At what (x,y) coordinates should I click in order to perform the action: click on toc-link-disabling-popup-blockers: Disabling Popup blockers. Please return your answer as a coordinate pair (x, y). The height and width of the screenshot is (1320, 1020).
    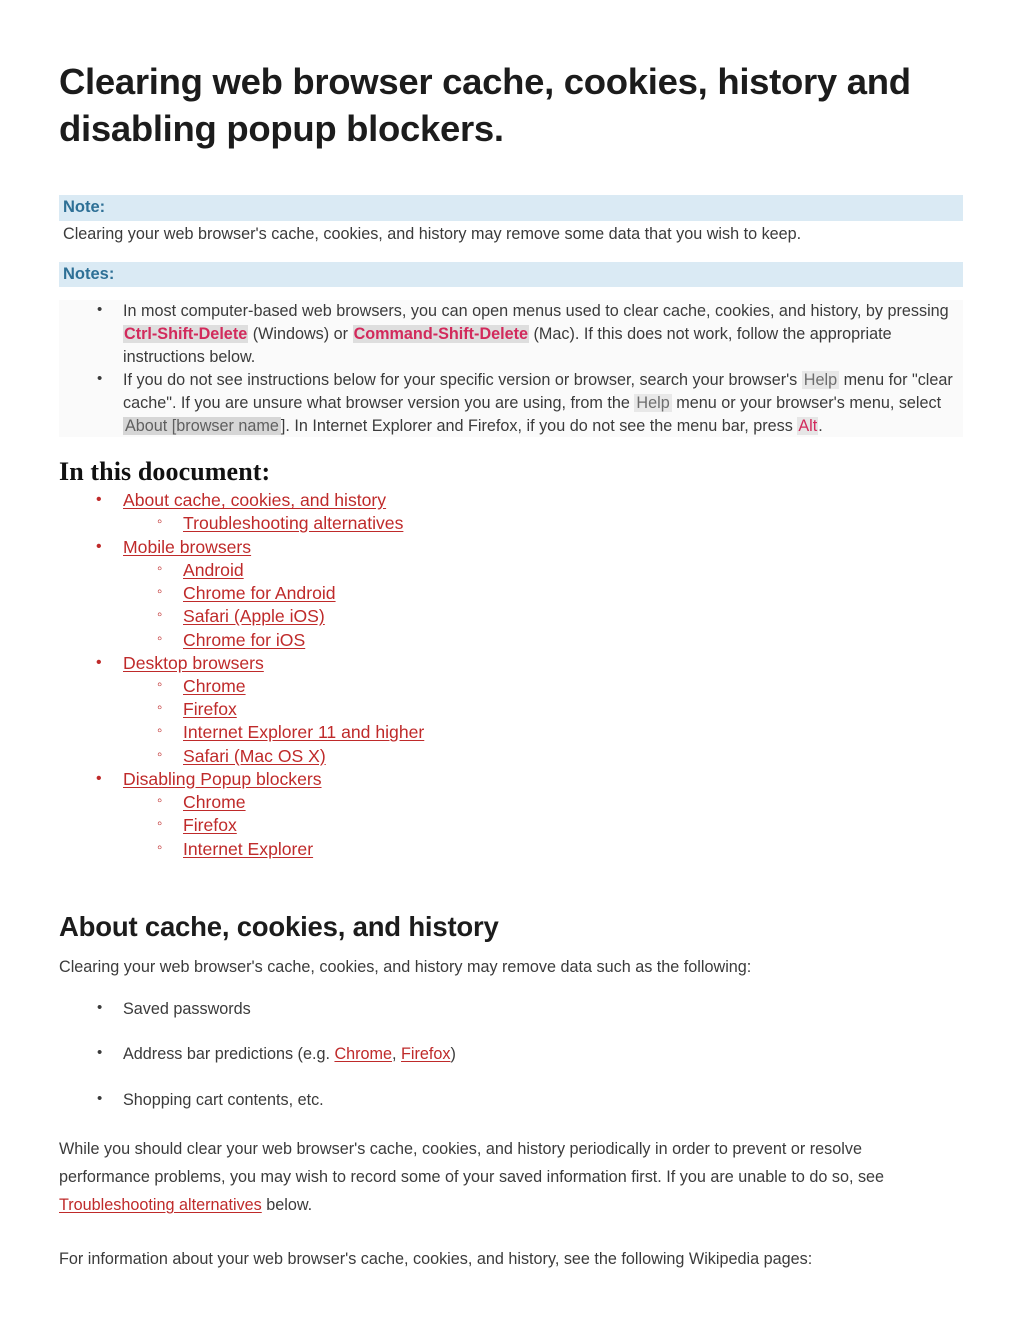
    Looking at the image, I should click on (222, 779).